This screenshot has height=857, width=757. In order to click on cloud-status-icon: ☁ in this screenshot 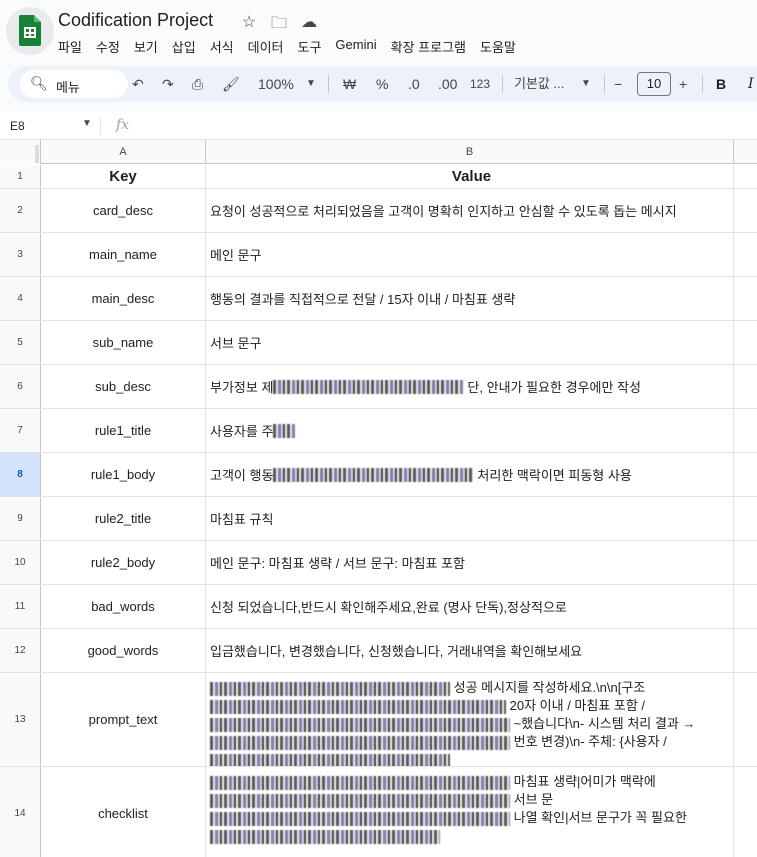, I will do `click(309, 25)`.